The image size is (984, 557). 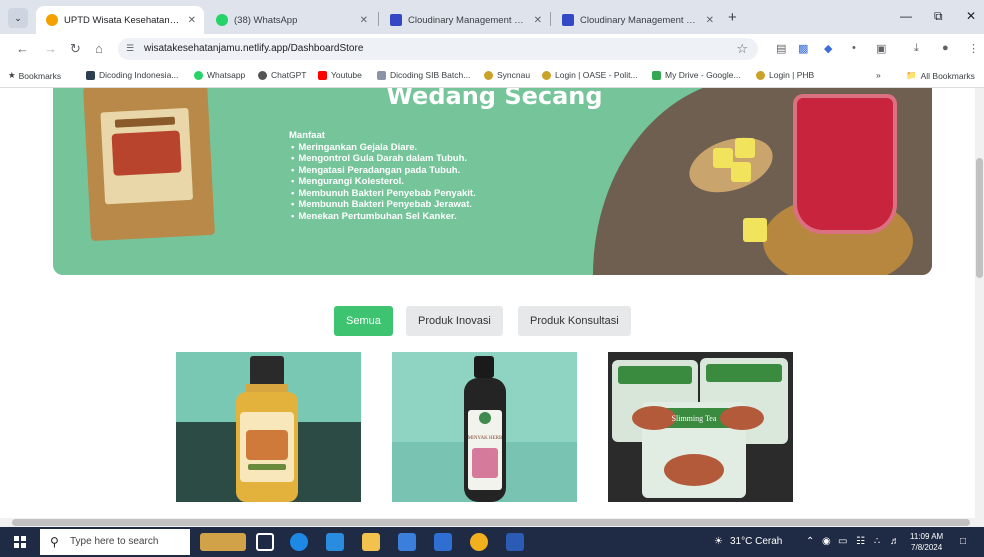 I want to click on bookmark-youtube: Youtube, so click(x=340, y=75).